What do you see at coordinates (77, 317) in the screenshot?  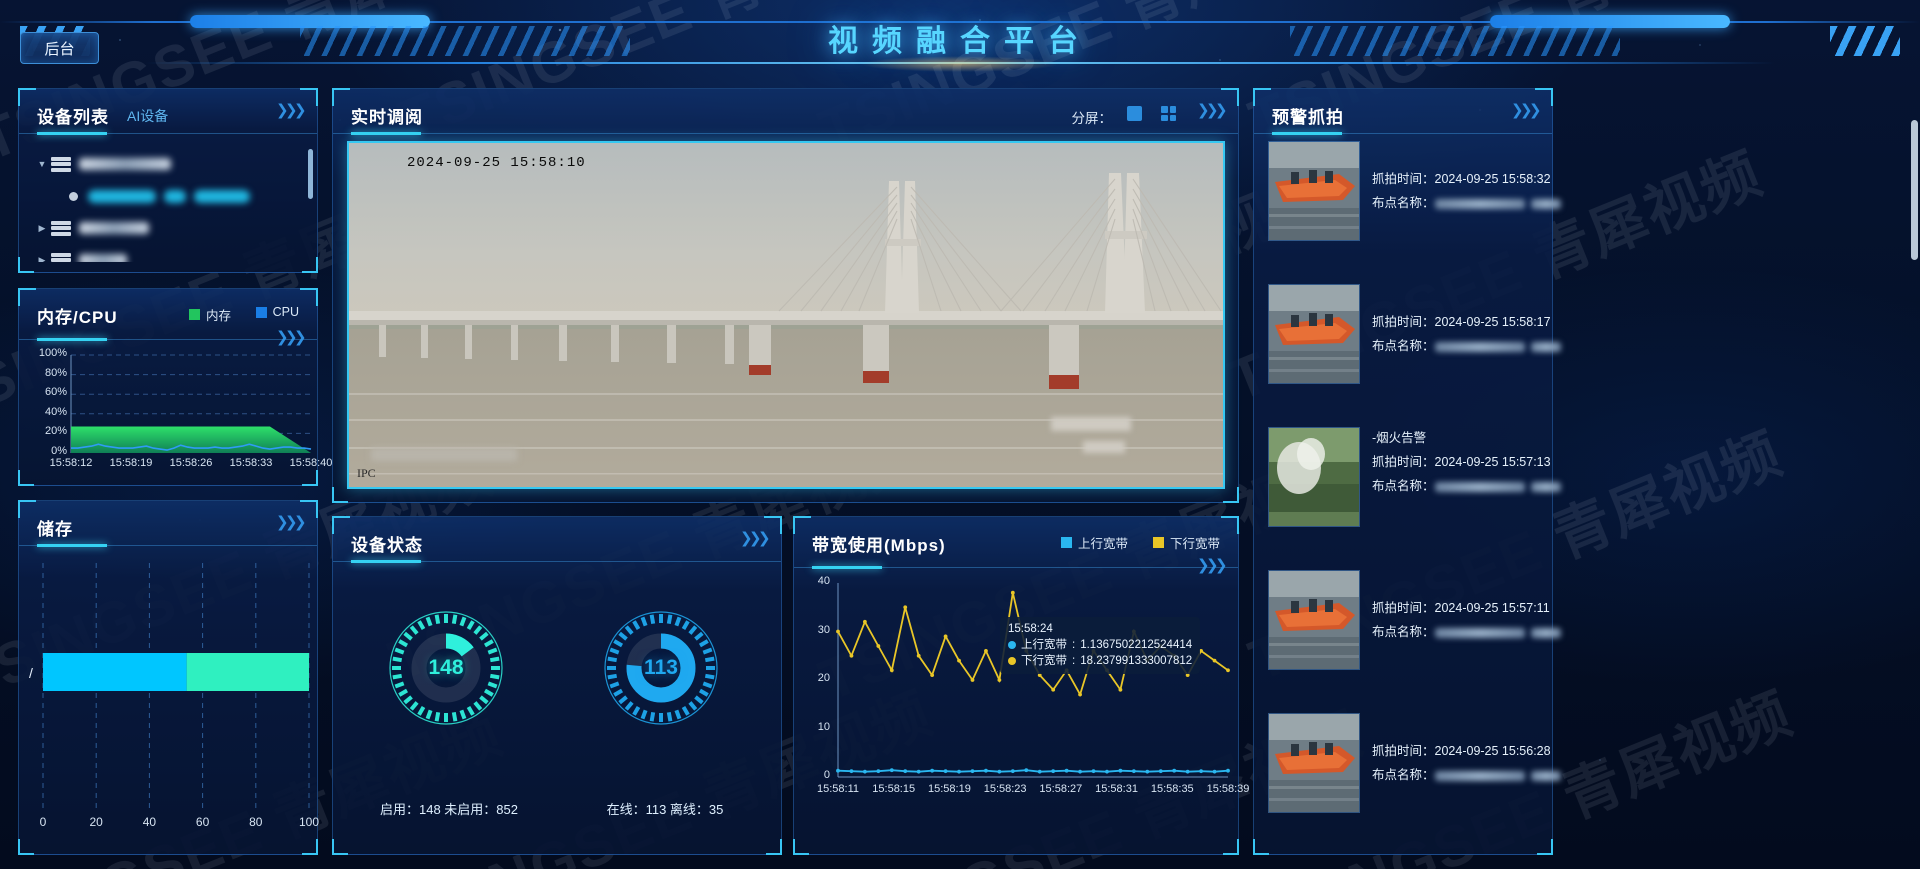 I see `memory-cpu-title: 内存/CPU` at bounding box center [77, 317].